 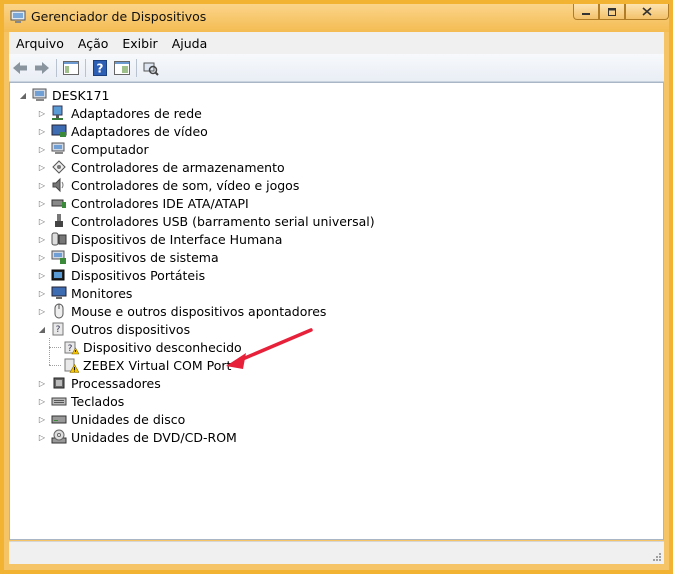 What do you see at coordinates (59, 436) in the screenshot?
I see `dvd-drive-icon` at bounding box center [59, 436].